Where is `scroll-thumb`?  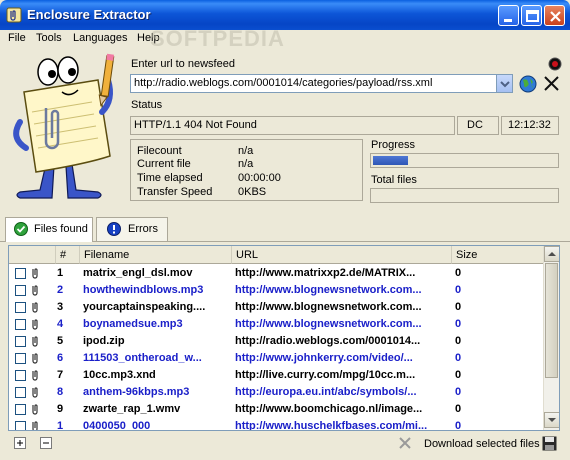
scroll-thumb is located at coordinates (551, 320).